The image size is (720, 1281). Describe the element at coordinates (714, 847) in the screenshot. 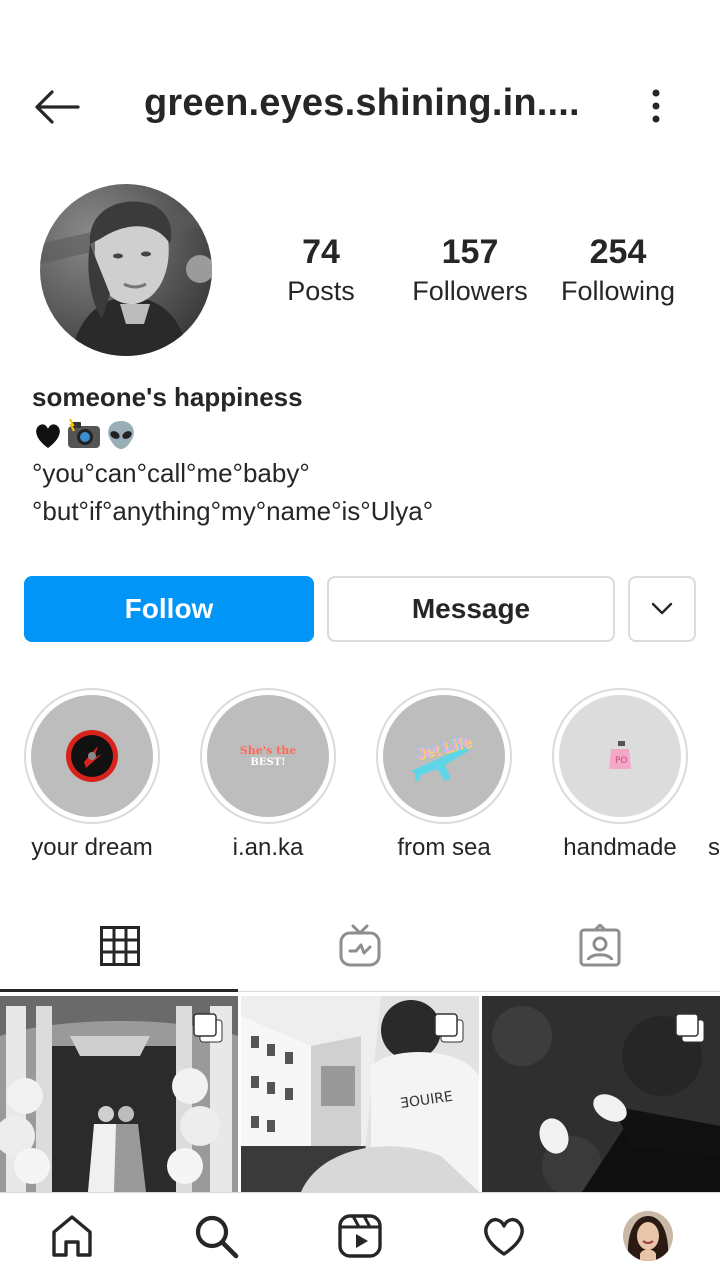

I see `highlight-label: s` at that location.